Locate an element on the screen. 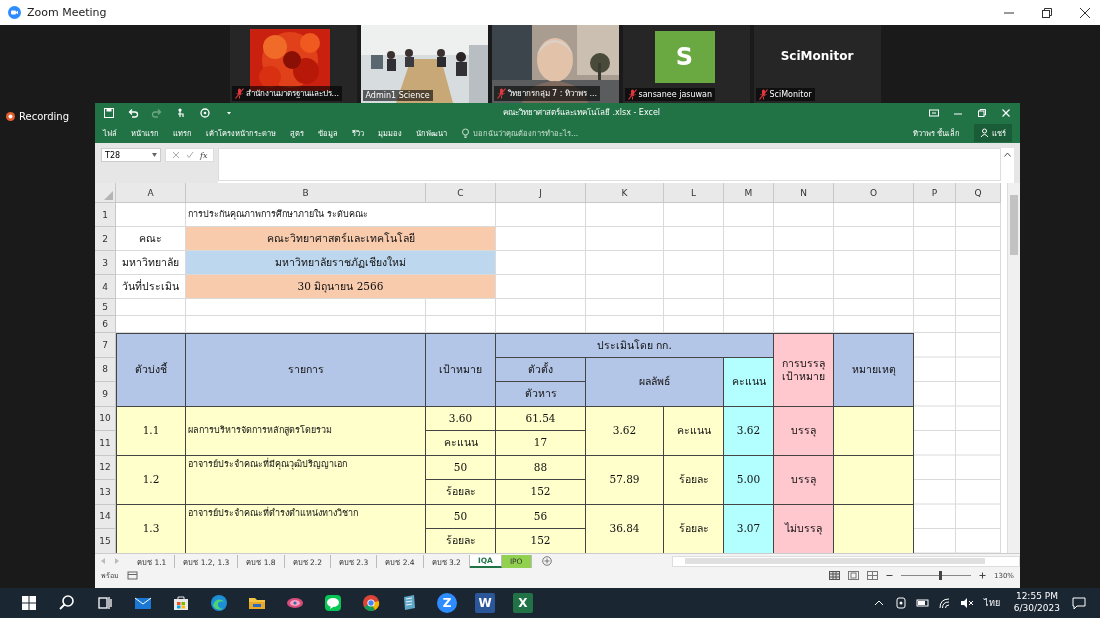  avatar-initial: S is located at coordinates (684, 57).